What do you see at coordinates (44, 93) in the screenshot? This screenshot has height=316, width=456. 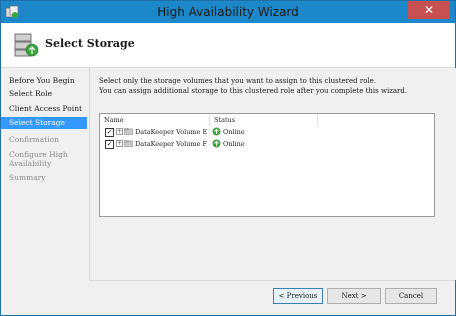 I see `nav-step-select-role: Select Role` at bounding box center [44, 93].